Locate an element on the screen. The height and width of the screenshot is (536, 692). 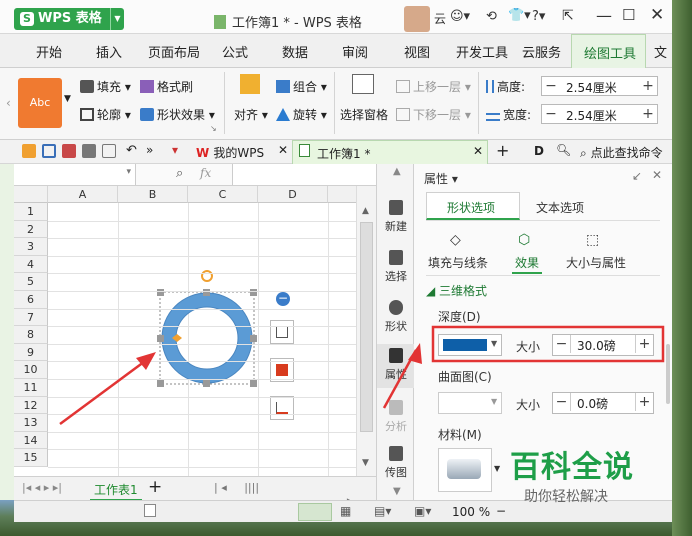
sidebar-scroll-down-icon: ▼ is located at coordinates (397, 491).